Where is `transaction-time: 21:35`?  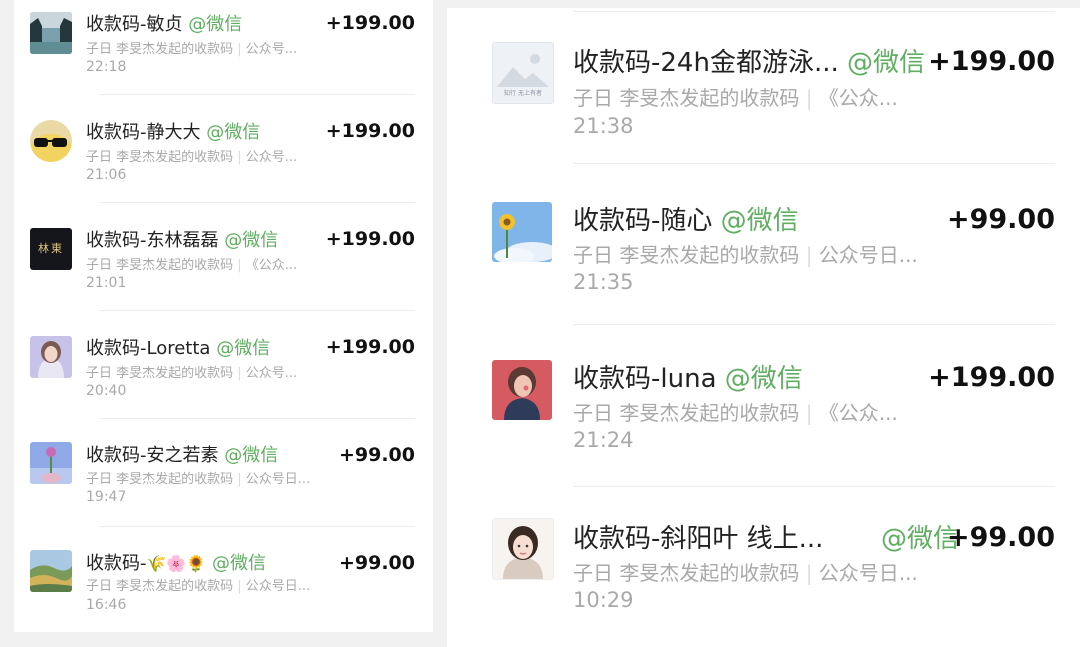
transaction-time: 21:35 is located at coordinates (603, 282).